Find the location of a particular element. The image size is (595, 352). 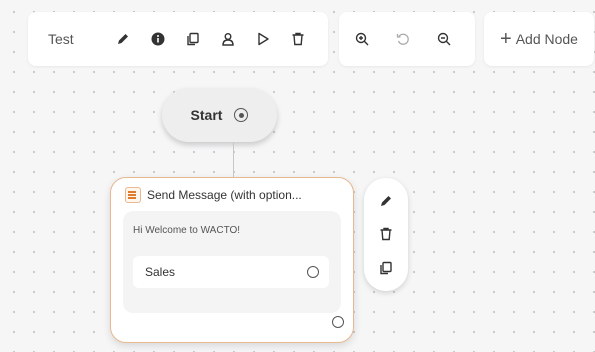

reset-zoom-icon is located at coordinates (402, 39).